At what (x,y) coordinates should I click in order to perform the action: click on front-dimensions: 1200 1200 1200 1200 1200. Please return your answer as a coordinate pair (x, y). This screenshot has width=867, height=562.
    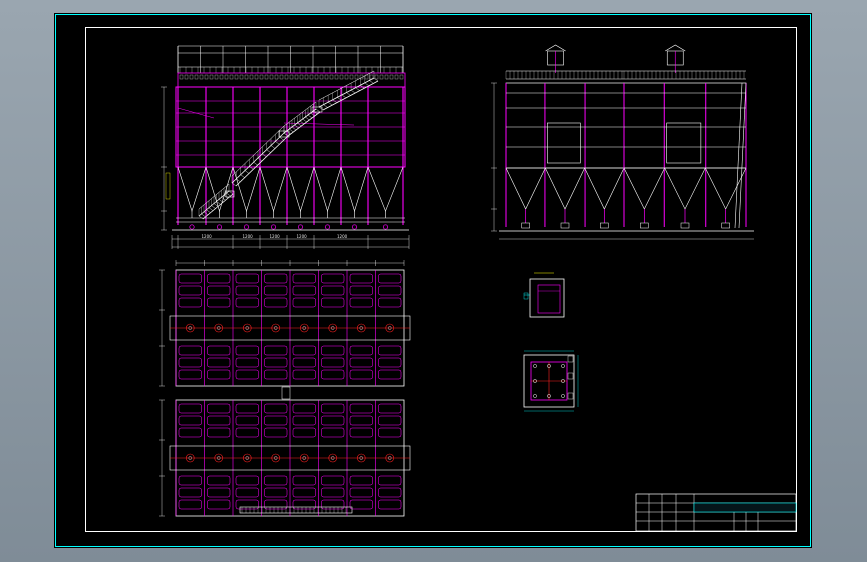
    Looking at the image, I should click on (290, 241).